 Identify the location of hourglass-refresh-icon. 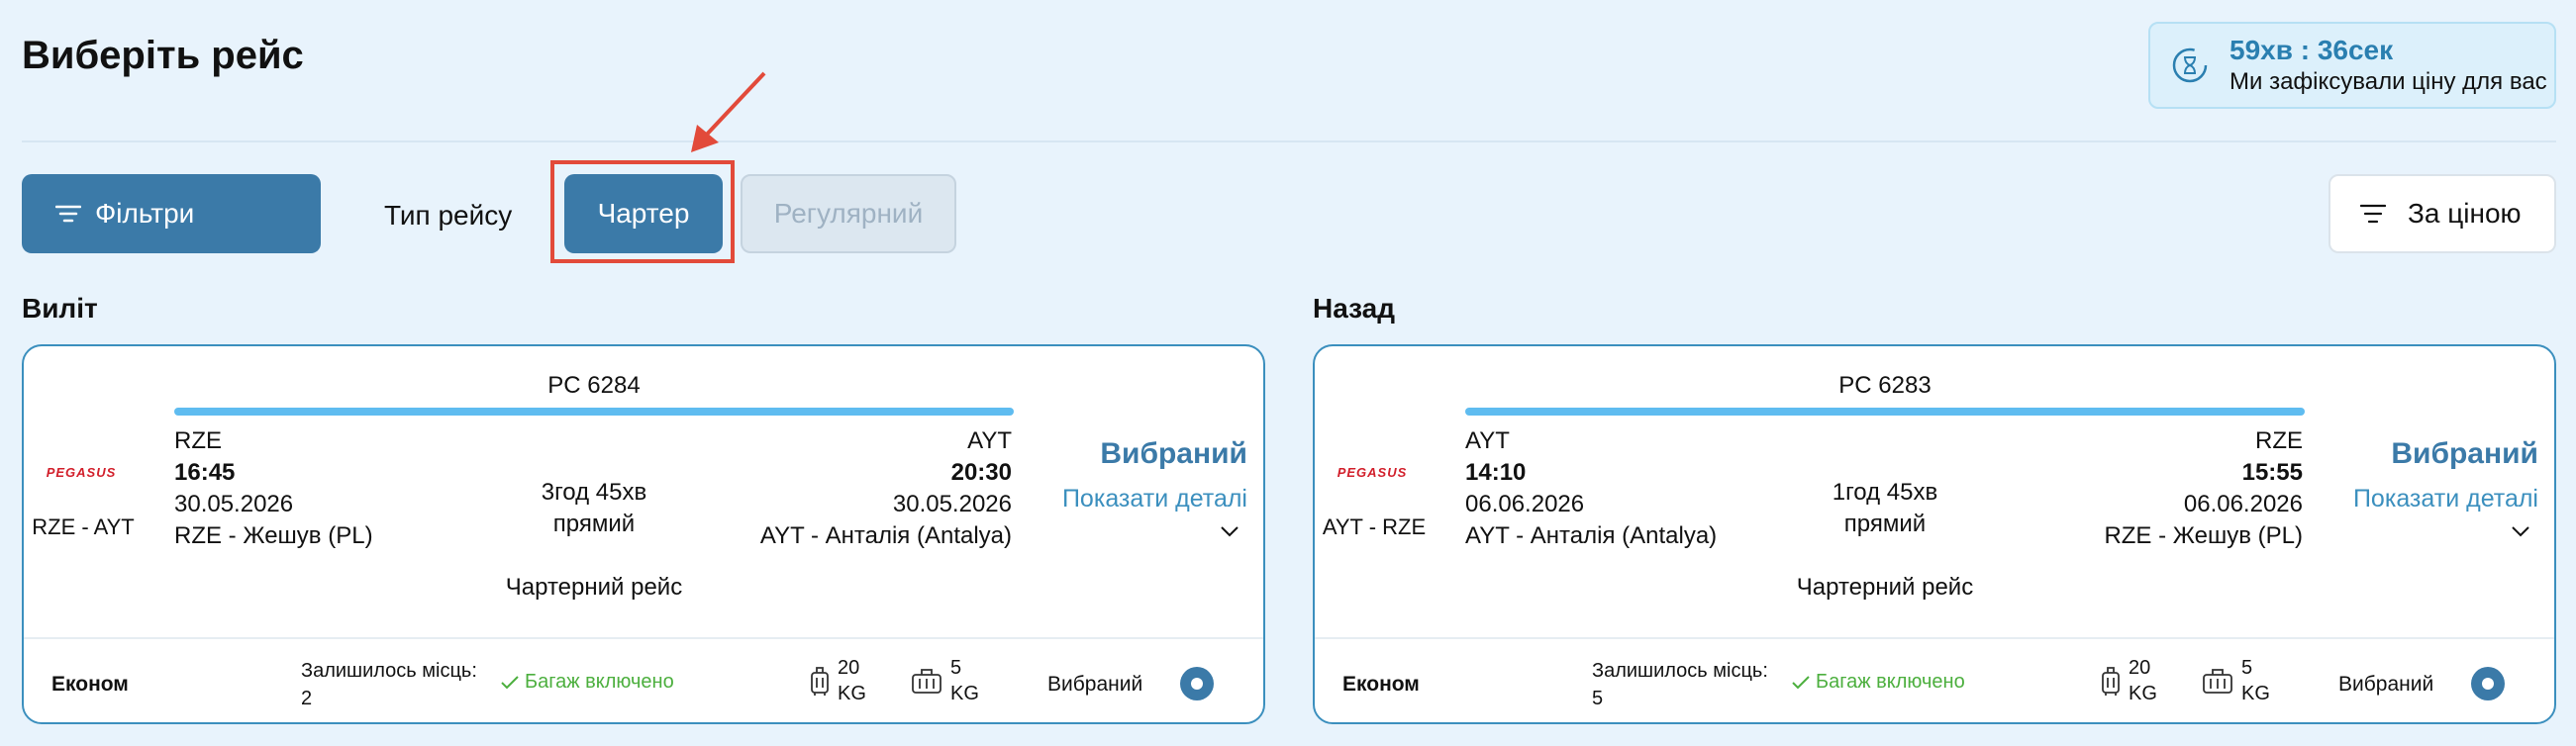
(2190, 65).